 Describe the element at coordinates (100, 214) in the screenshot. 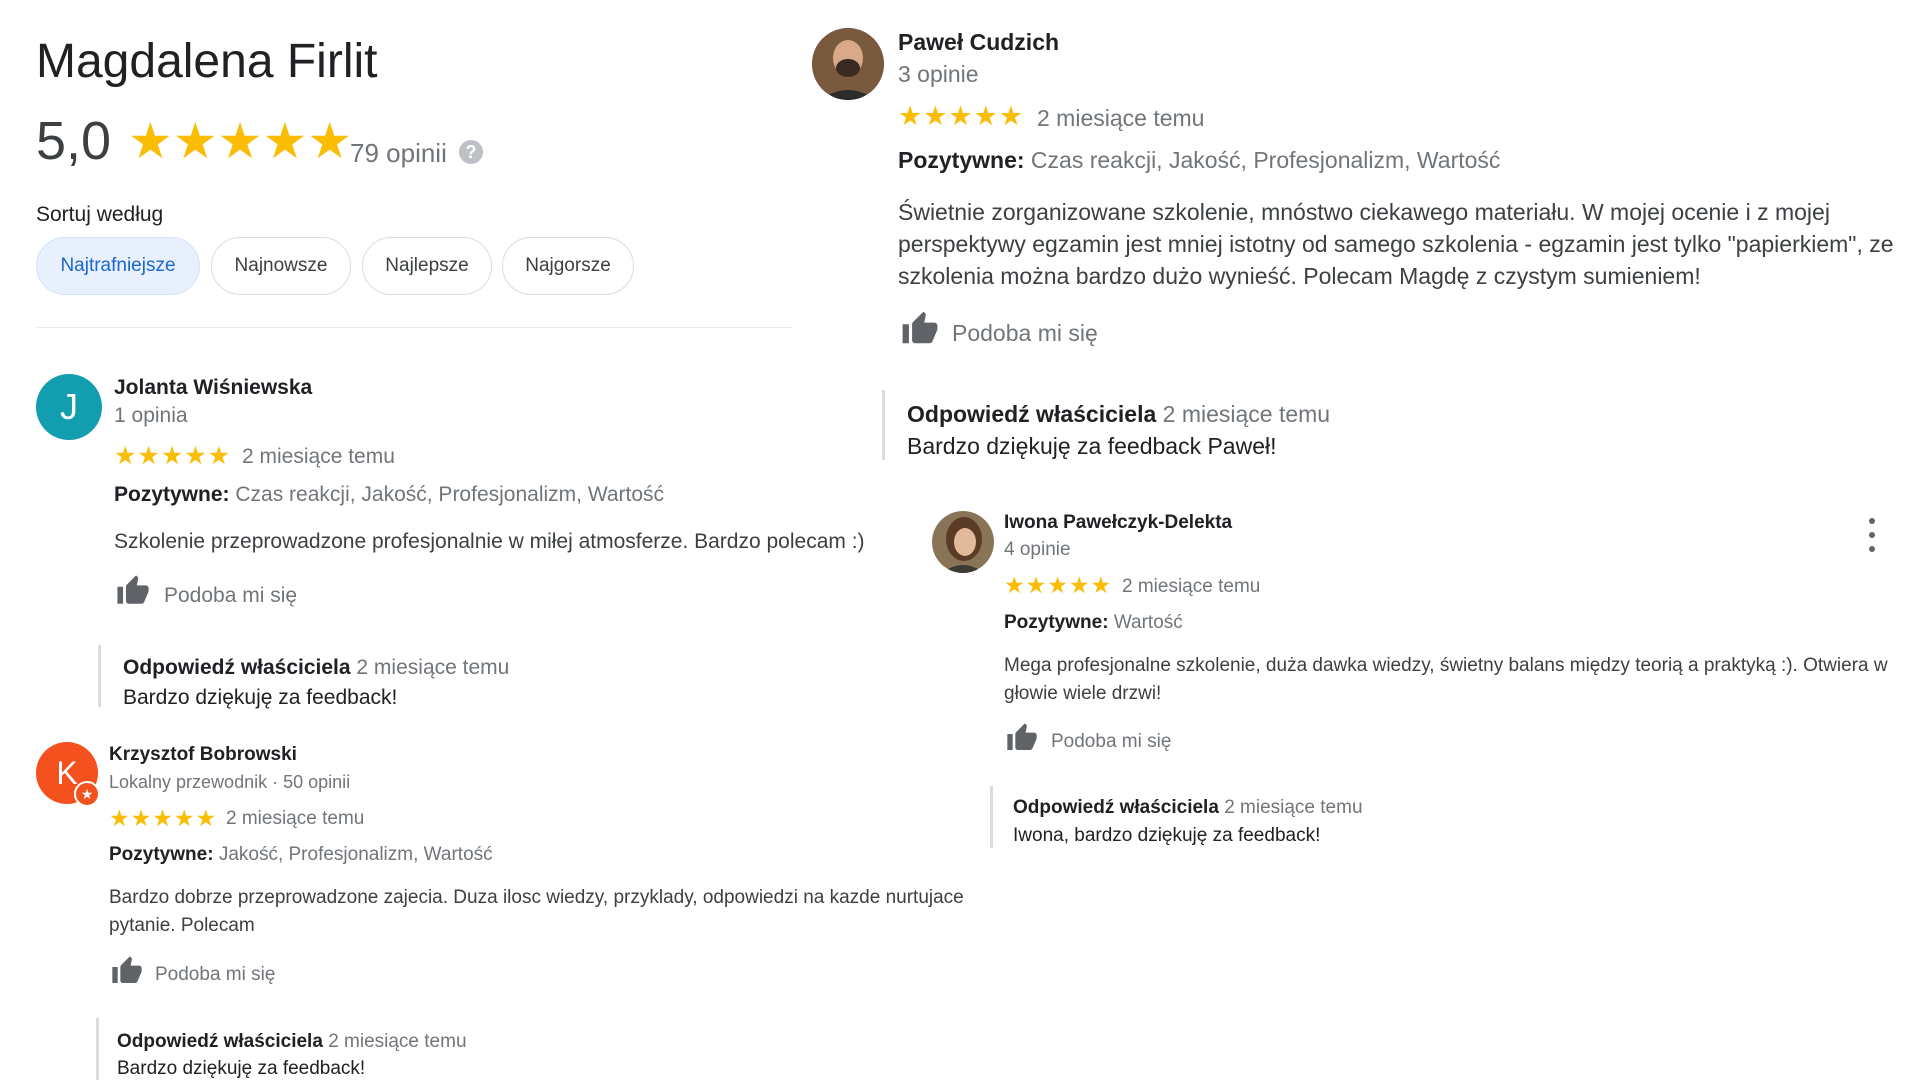

I see `sort-label: Sortuj według` at that location.